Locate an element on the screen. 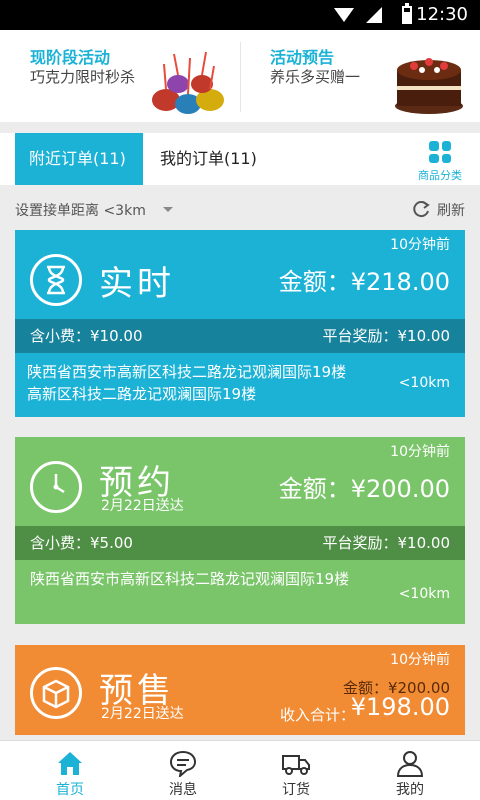  nav-label: 我的 is located at coordinates (410, 790).